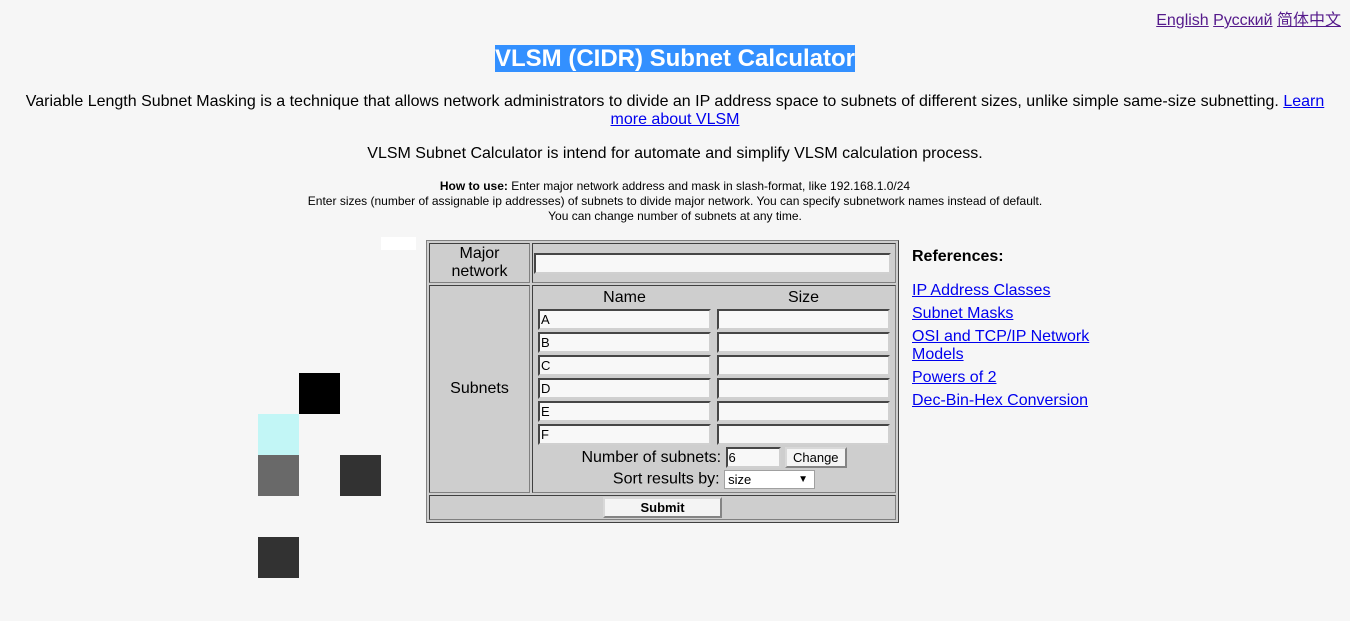  I want to click on submit-button: Submit, so click(662, 507).